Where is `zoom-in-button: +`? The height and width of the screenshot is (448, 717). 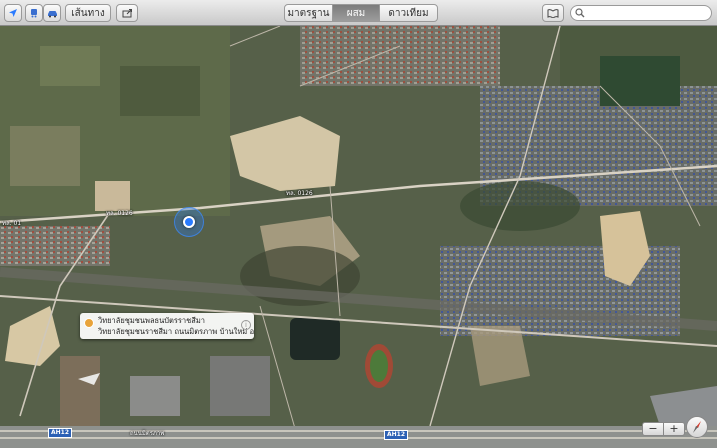 zoom-in-button: + is located at coordinates (674, 429).